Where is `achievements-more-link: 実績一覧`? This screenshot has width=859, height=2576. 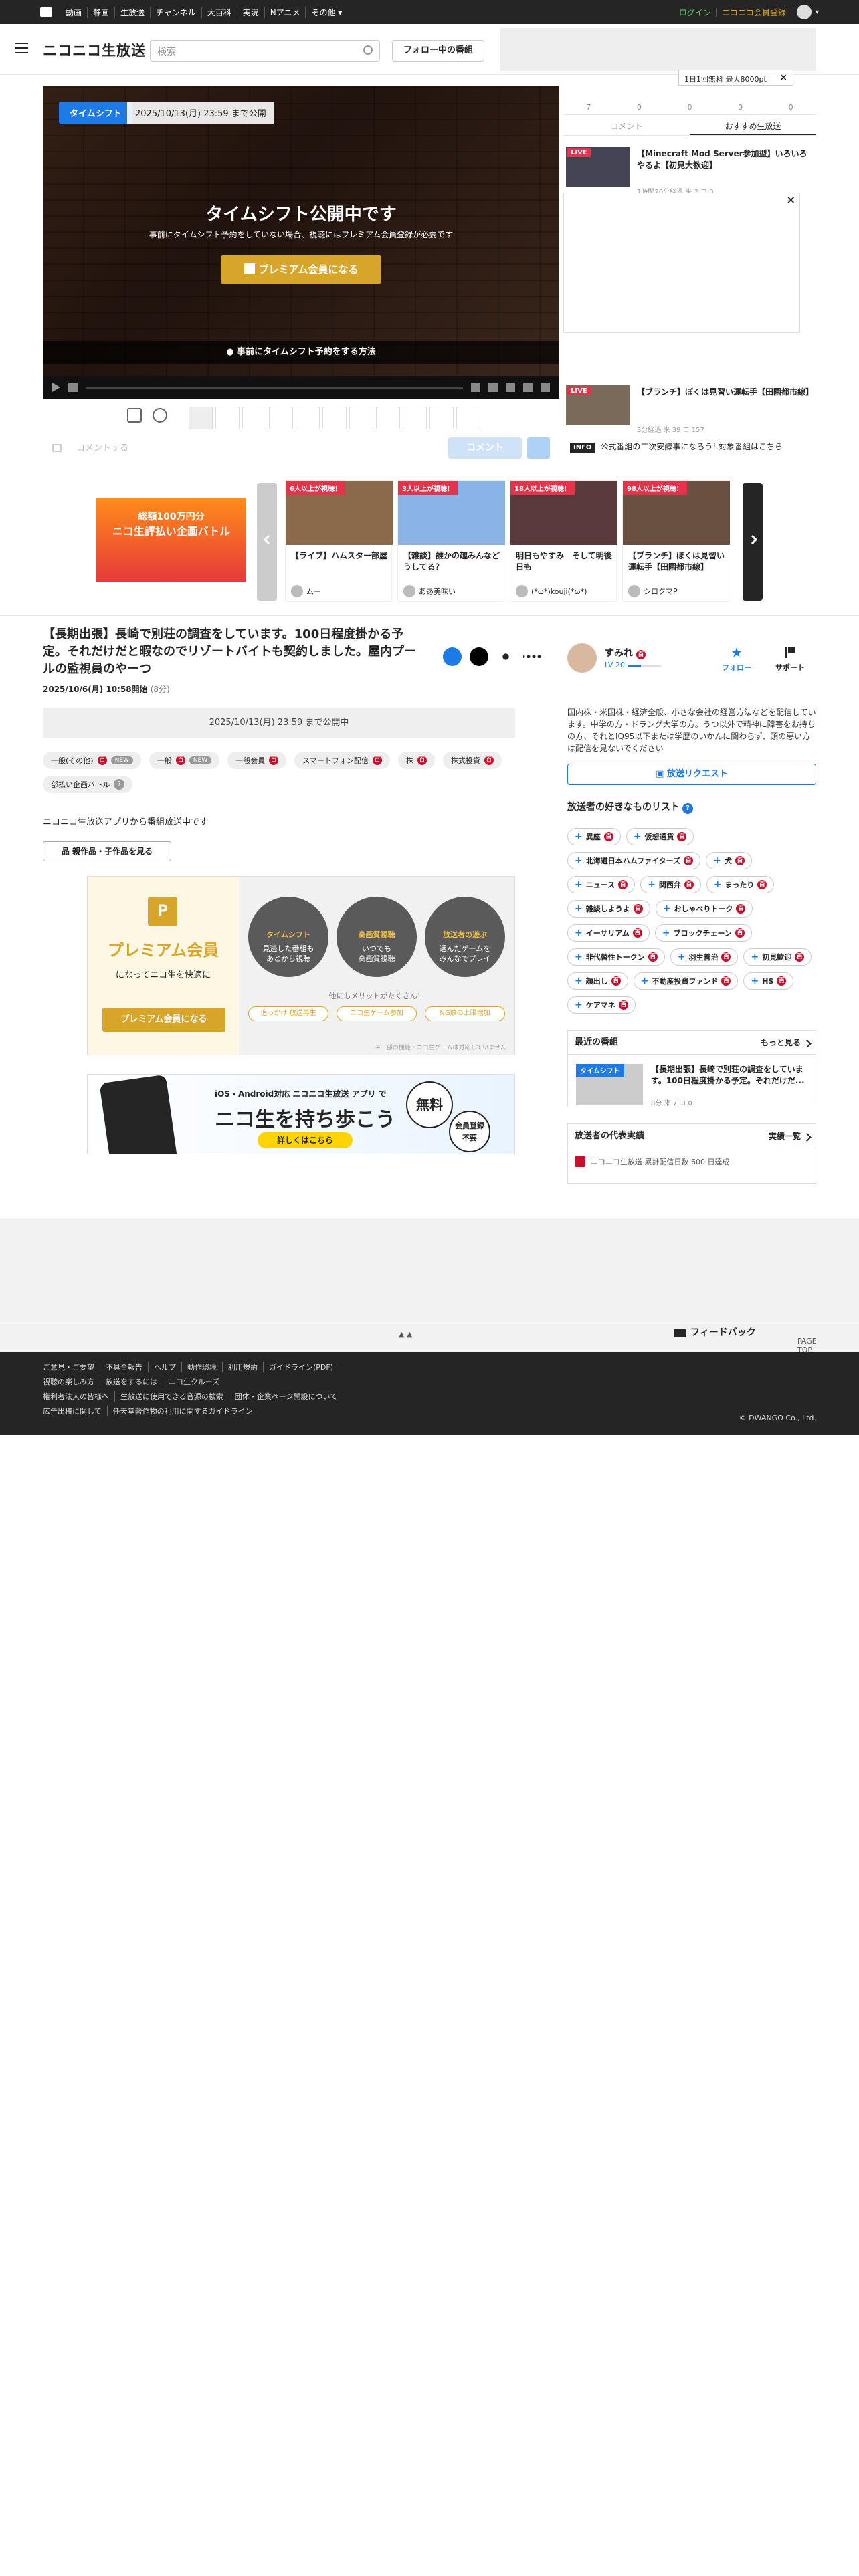 achievements-more-link: 実績一覧 is located at coordinates (785, 1136).